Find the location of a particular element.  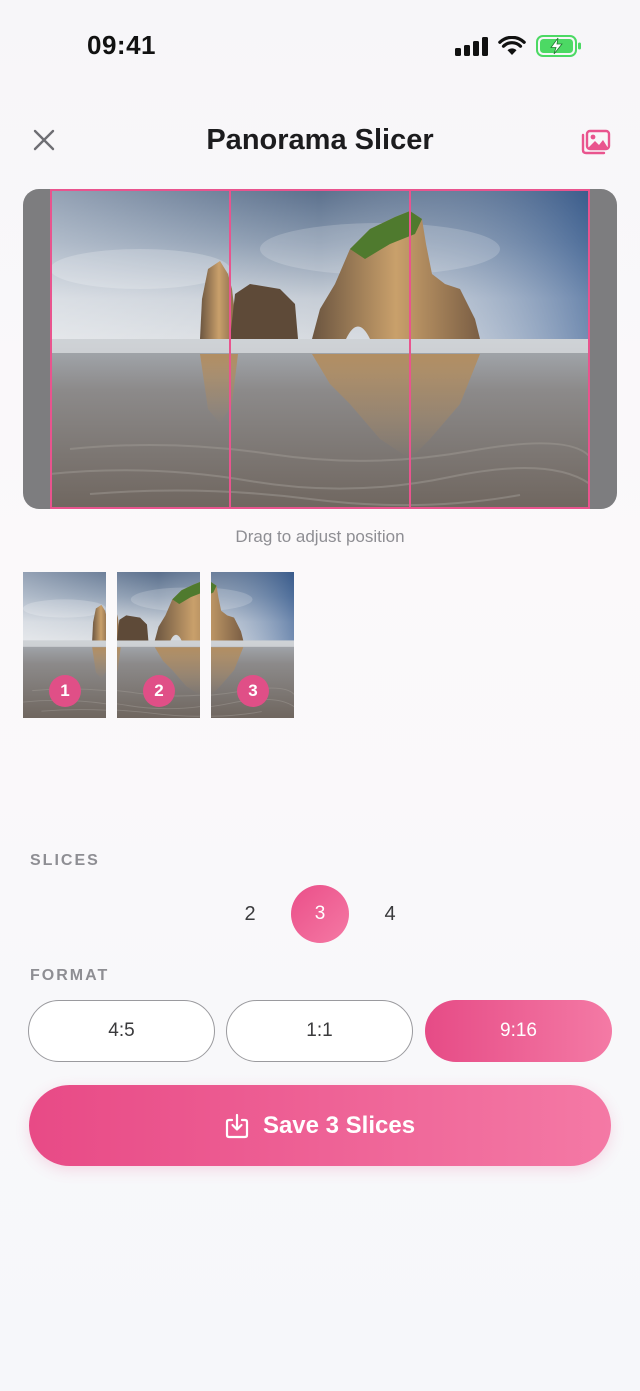

slice-thumbnail-1: 1 is located at coordinates (64, 645).